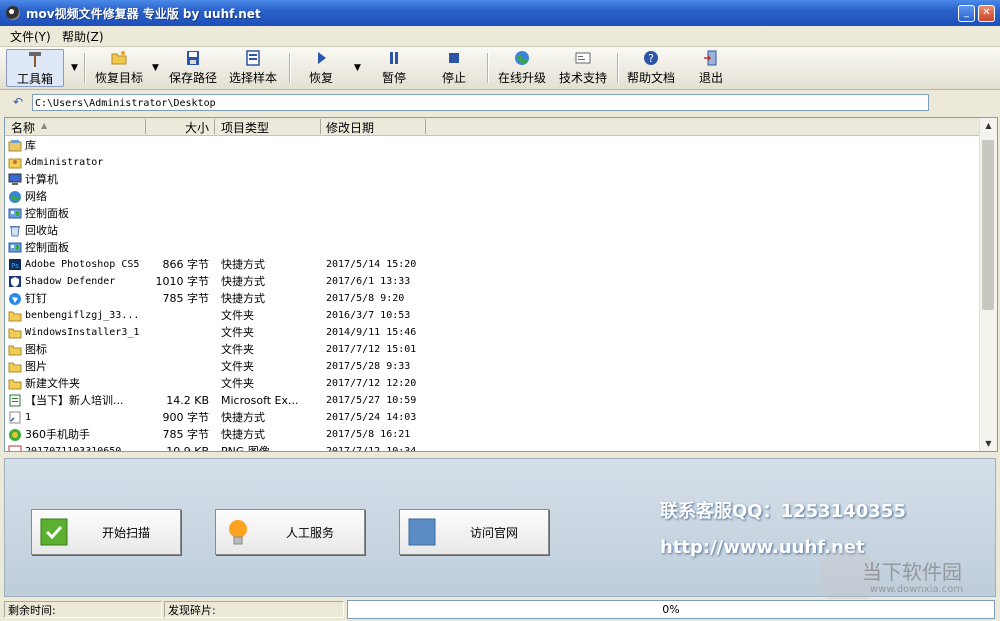 This screenshot has width=1000, height=621. What do you see at coordinates (143, 14) in the screenshot?
I see `window-title: mov视频文件修复器 专业版 by uuhf.net` at bounding box center [143, 14].